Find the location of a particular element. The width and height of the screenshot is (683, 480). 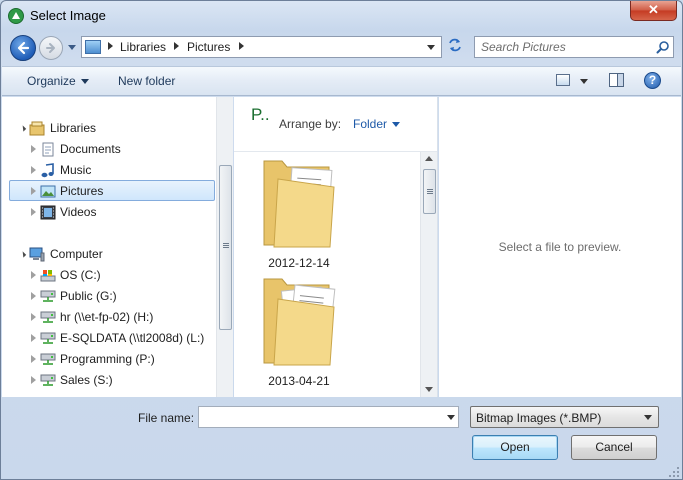

videos-icon is located at coordinates (48, 212).